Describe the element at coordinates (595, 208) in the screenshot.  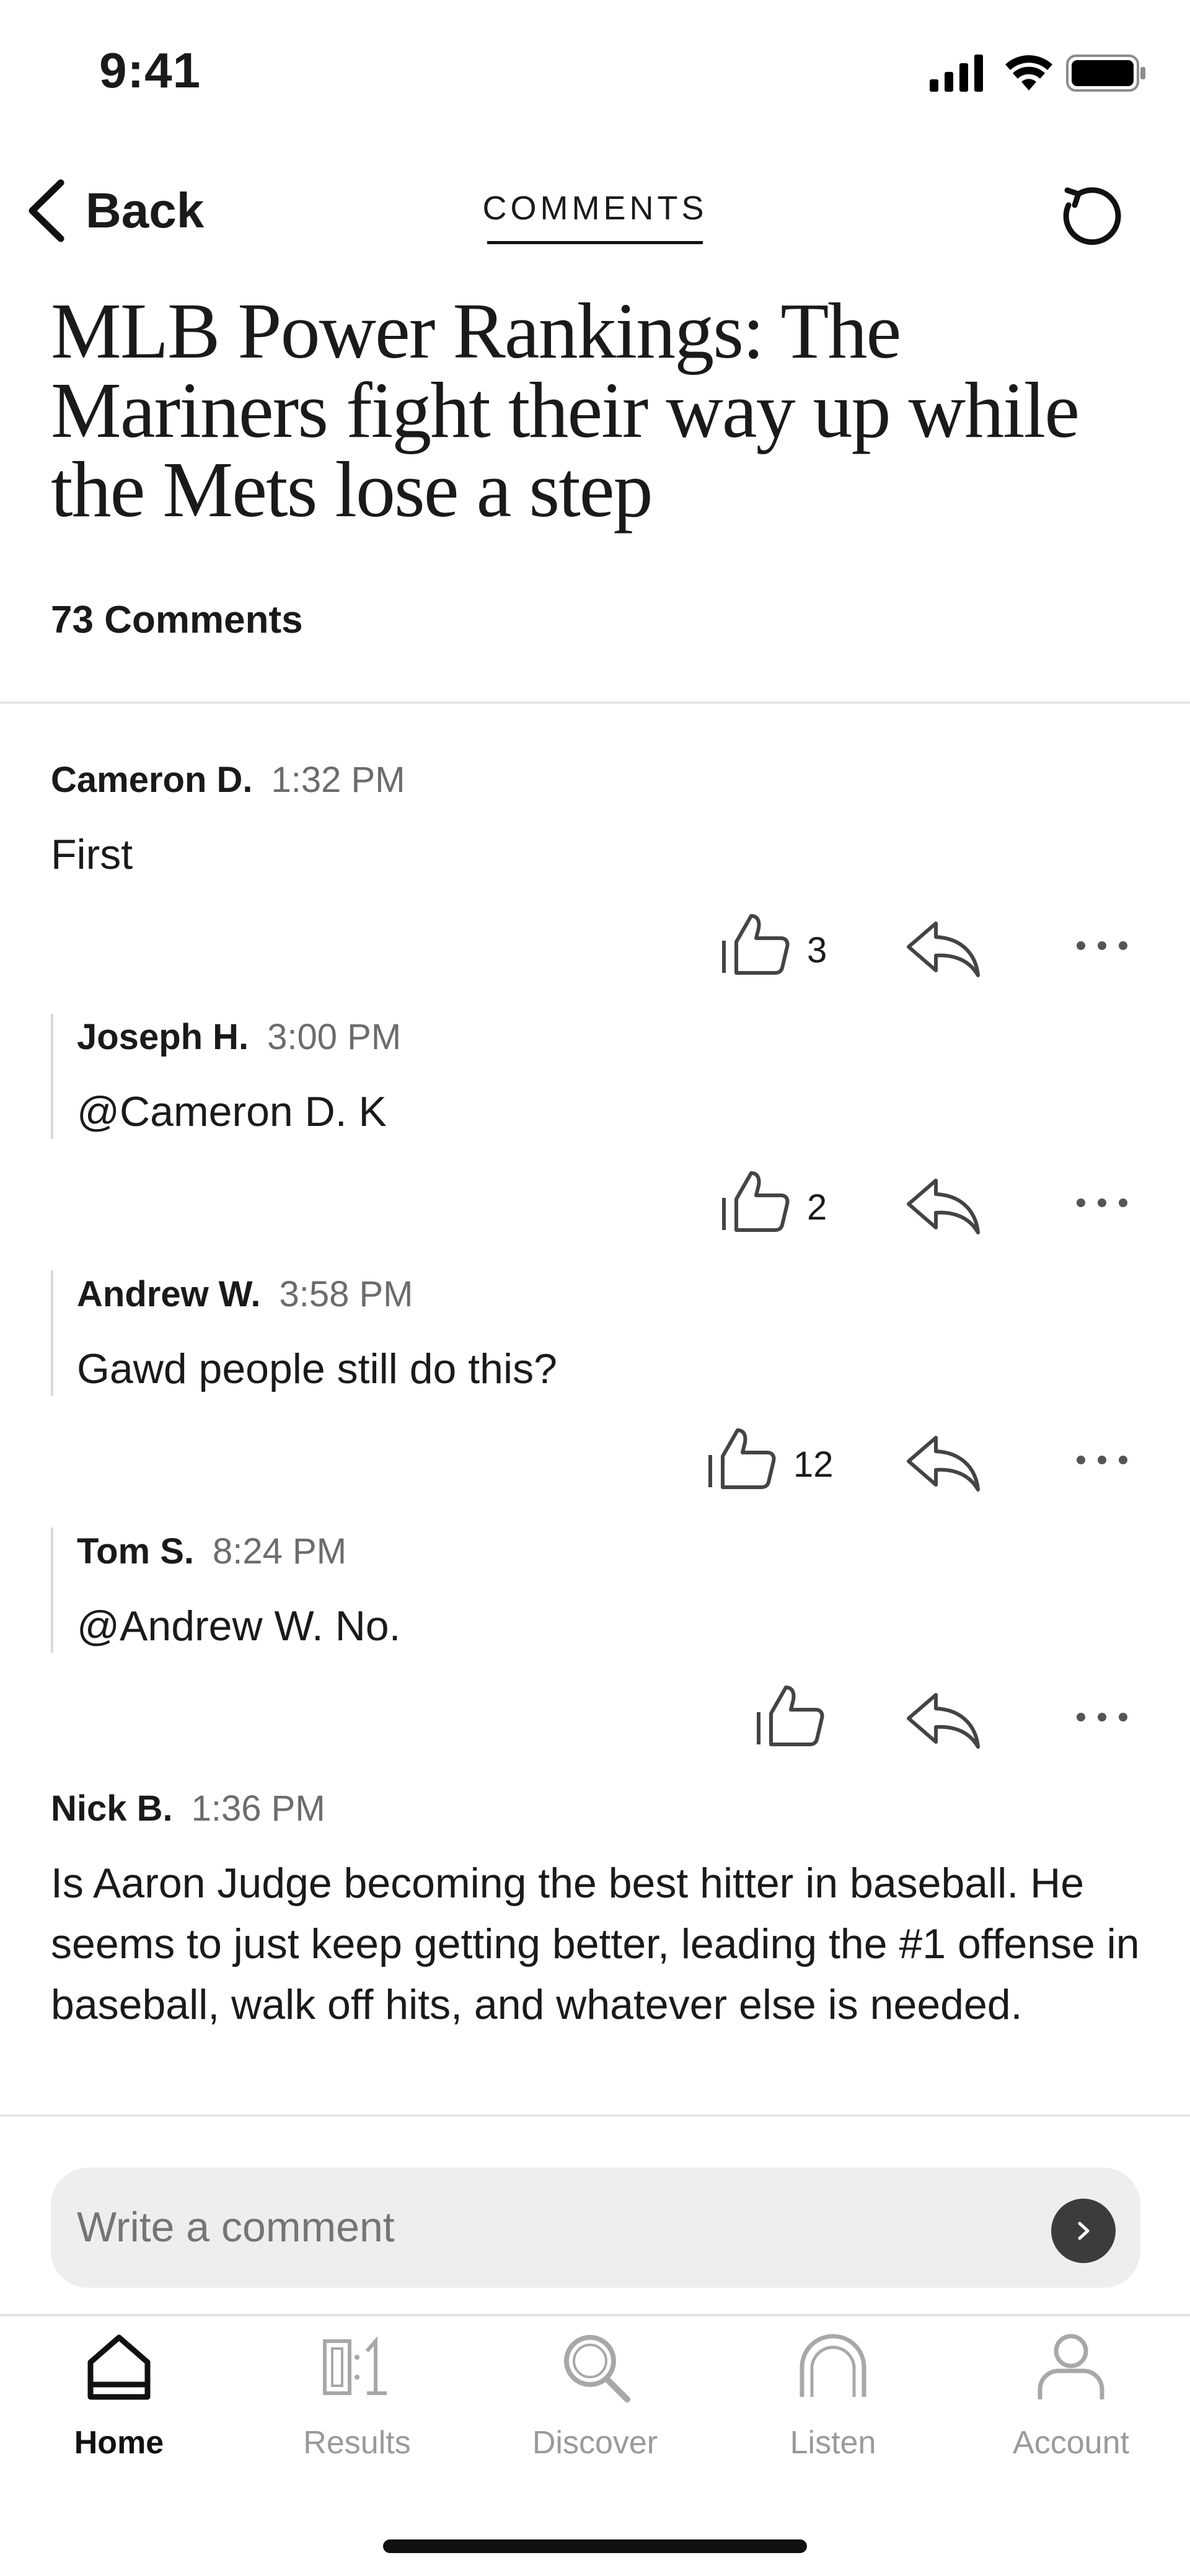
I see `tab-comments: COMMENTS` at that location.